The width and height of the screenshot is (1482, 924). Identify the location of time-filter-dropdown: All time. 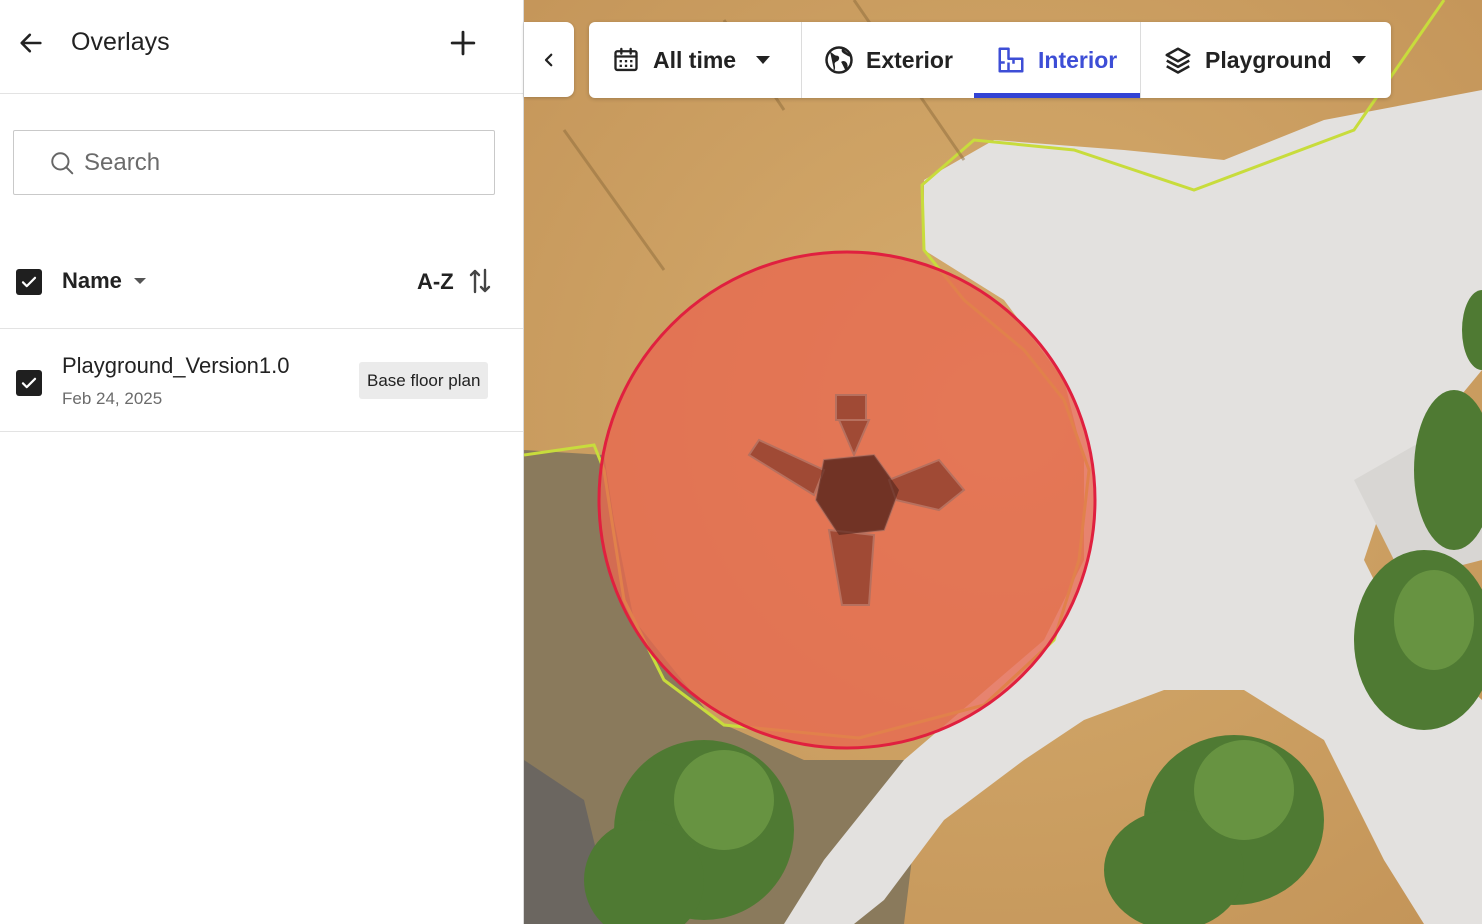
(695, 60).